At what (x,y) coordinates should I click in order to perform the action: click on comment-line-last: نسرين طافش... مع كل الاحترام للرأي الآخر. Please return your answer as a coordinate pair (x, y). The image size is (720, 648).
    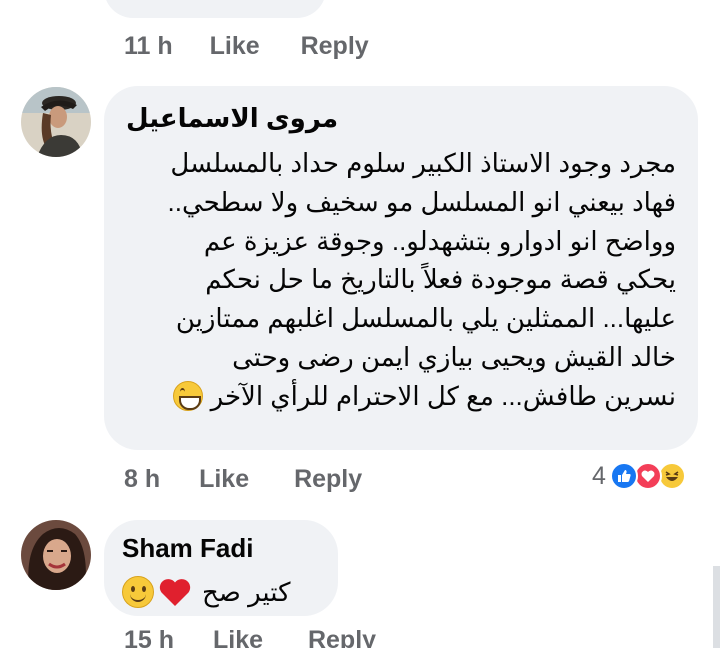
    Looking at the image, I should click on (401, 396).